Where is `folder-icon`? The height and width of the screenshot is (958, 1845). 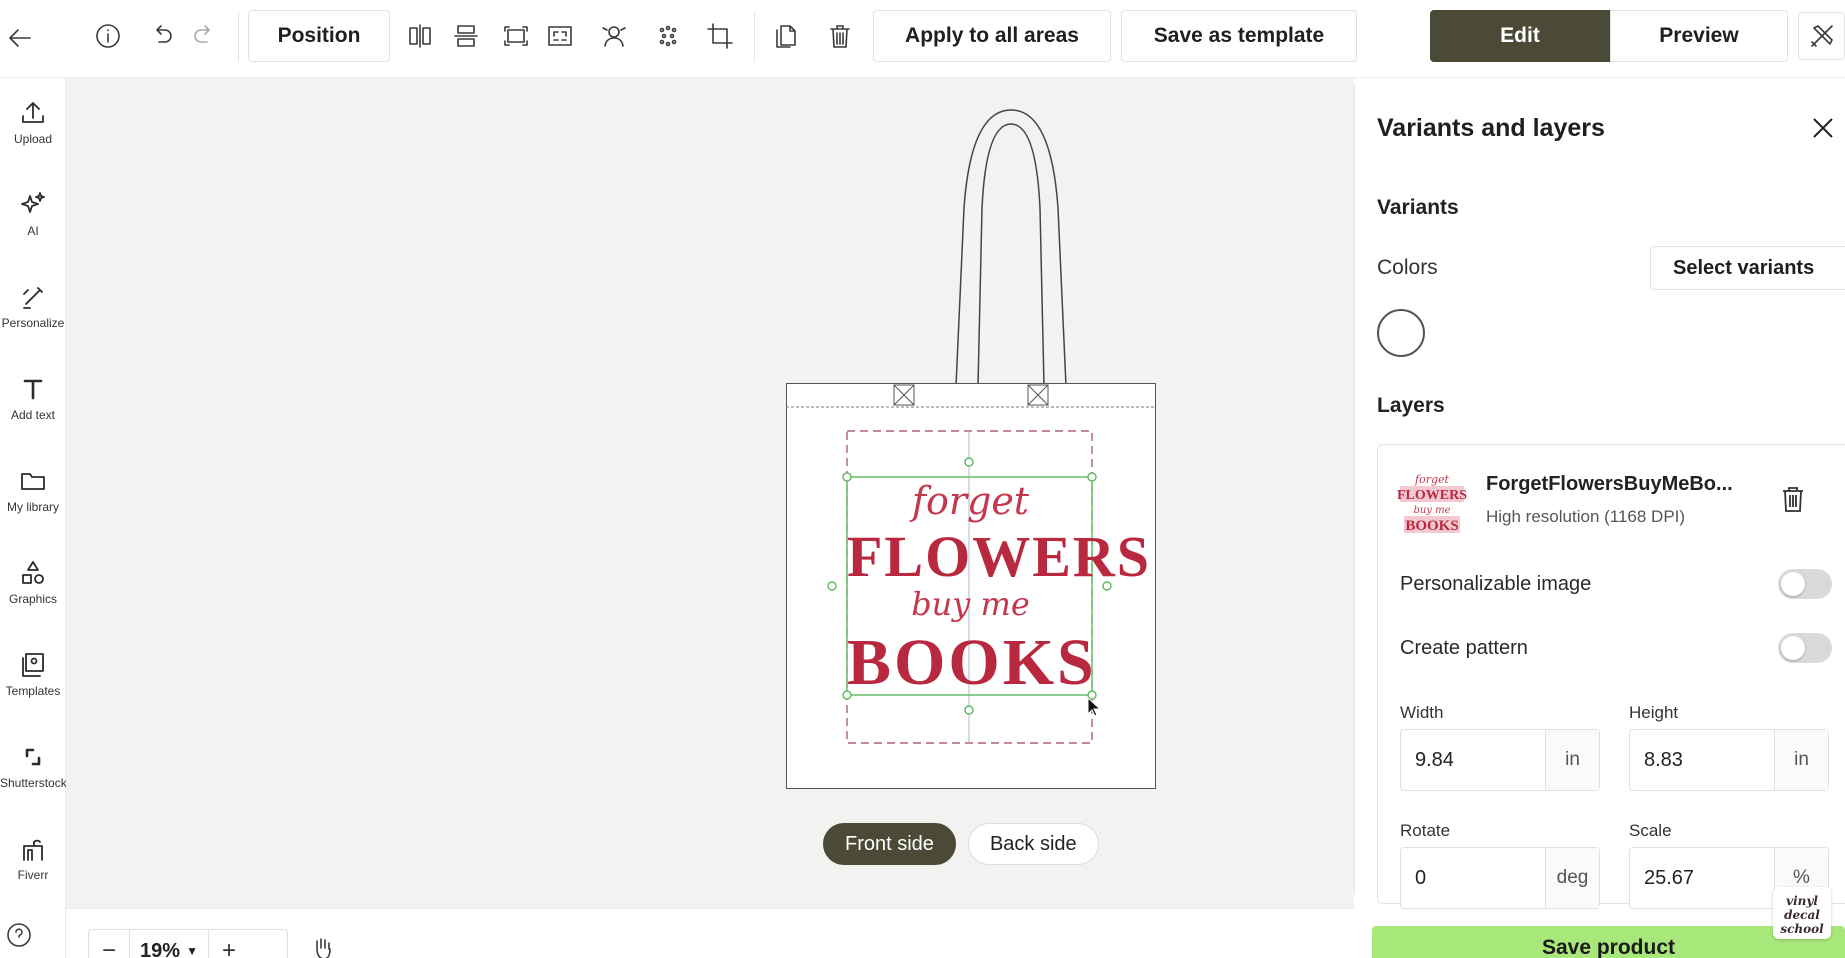
folder-icon is located at coordinates (33, 481).